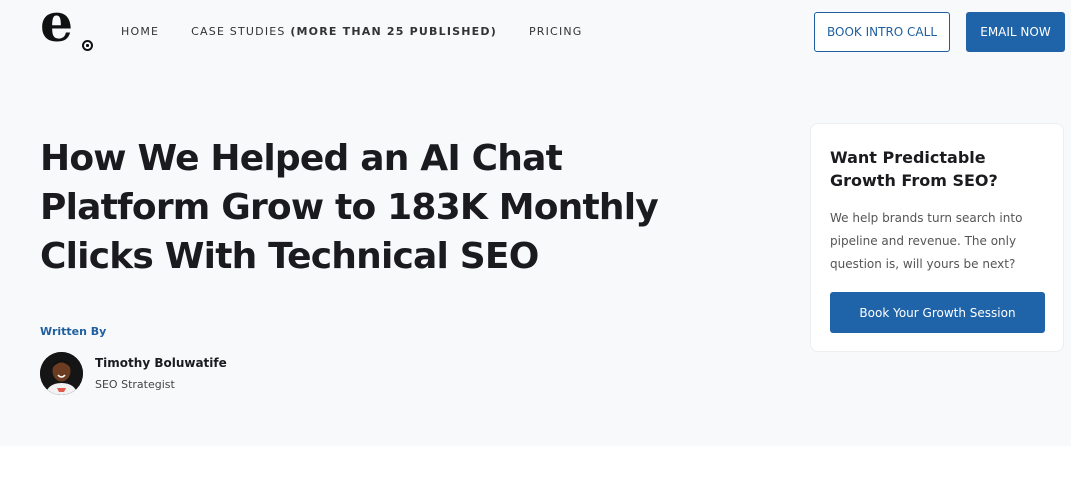  What do you see at coordinates (556, 31) in the screenshot?
I see `nav-pricing: PRICING` at bounding box center [556, 31].